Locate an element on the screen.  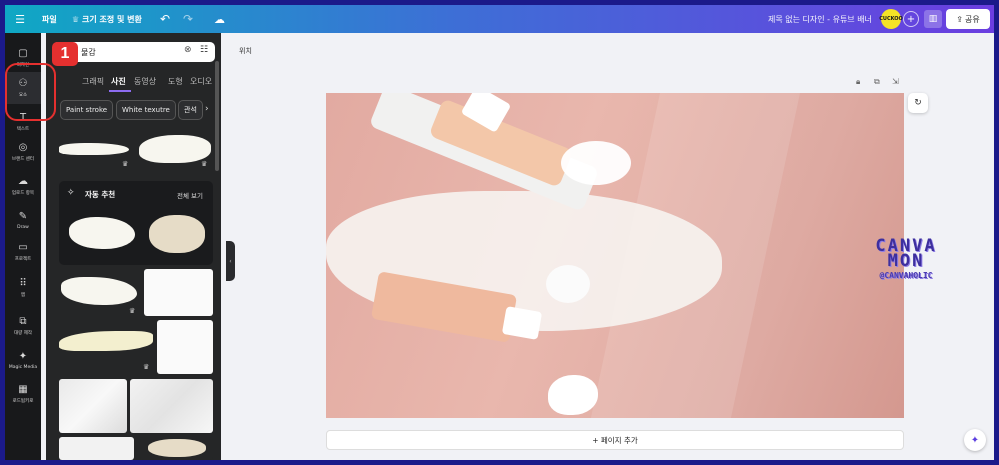
sidebar-item-draw: ✎ Draw is located at coordinates (23, 220).